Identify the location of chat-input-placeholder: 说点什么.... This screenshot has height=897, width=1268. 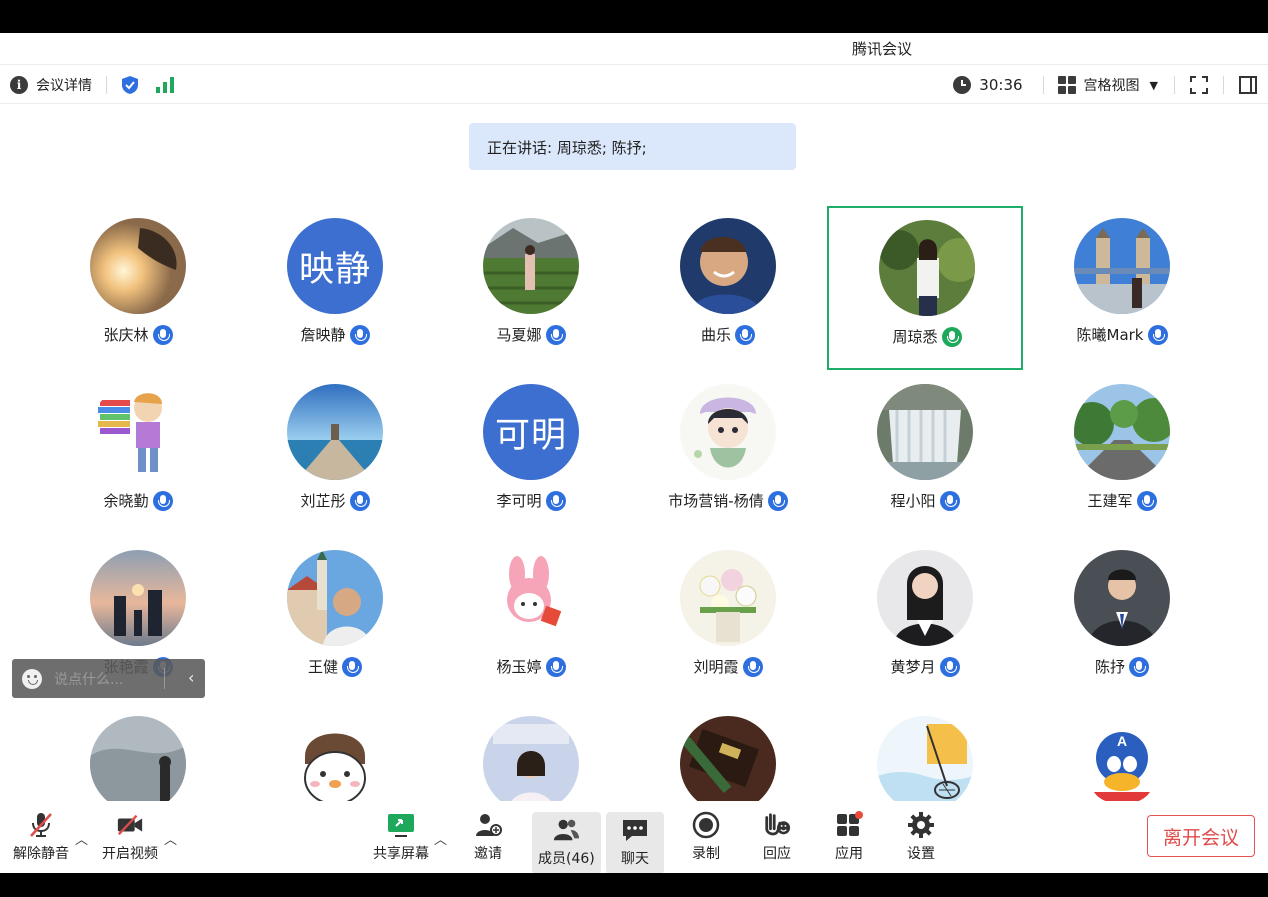
(88, 679).